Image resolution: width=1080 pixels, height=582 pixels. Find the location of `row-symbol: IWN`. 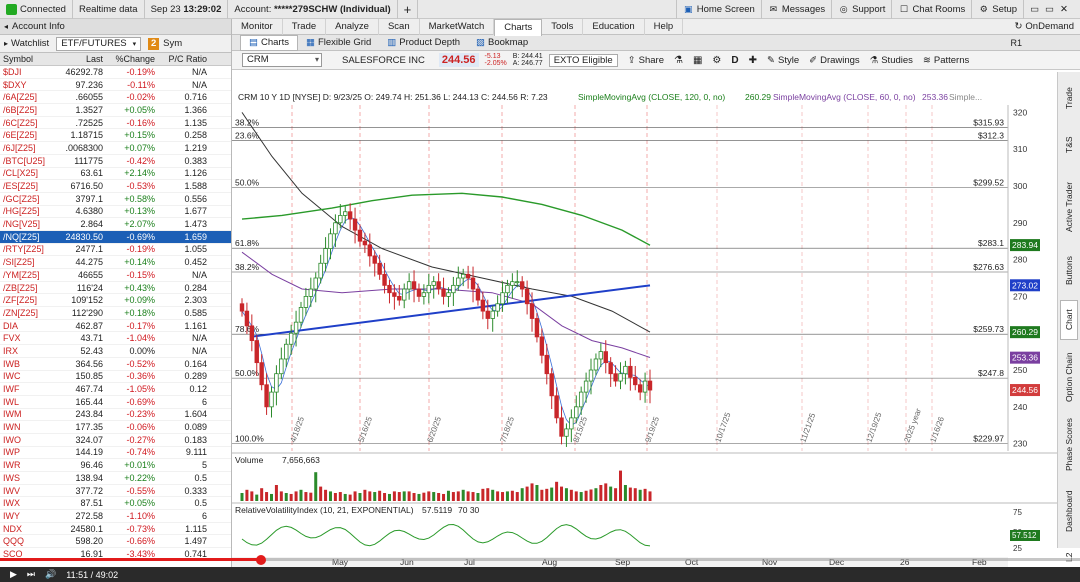

row-symbol: IWN is located at coordinates (30, 427).